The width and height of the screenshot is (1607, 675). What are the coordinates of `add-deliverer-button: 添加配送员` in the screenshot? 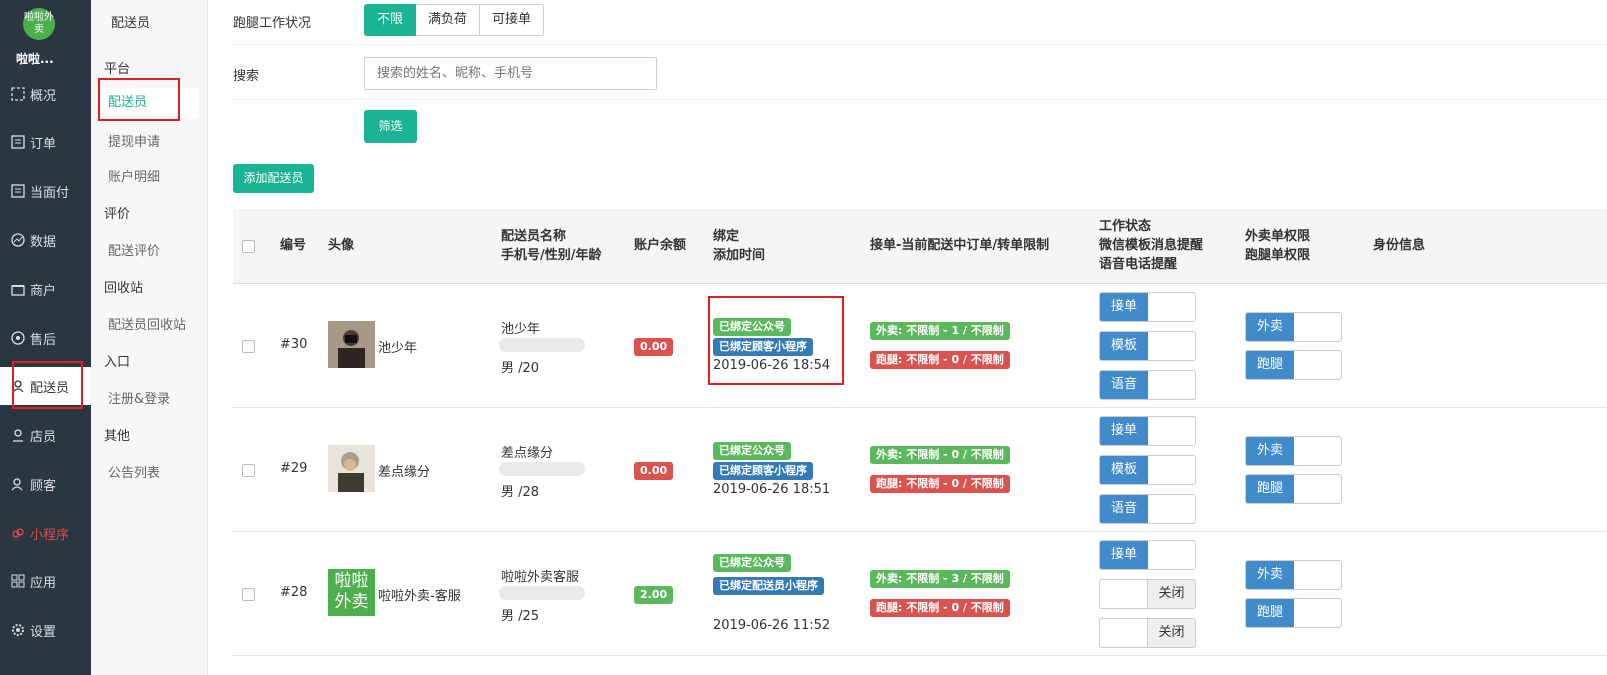 It's located at (273, 178).